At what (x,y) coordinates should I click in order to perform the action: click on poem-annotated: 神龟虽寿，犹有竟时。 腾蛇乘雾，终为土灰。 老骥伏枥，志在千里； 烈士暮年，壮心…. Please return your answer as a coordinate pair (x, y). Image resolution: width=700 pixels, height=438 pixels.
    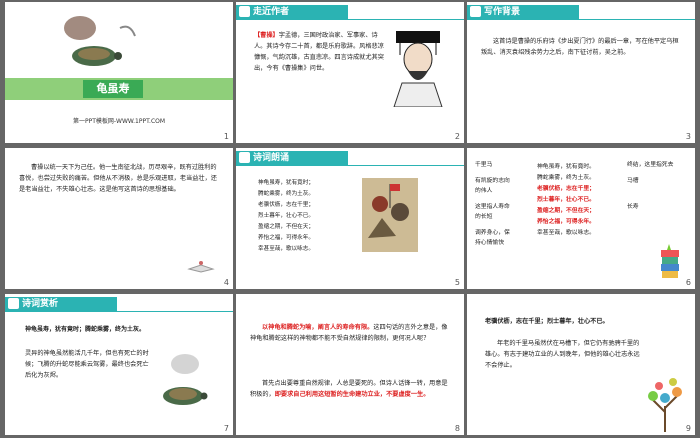
    Looking at the image, I should click on (582, 200).